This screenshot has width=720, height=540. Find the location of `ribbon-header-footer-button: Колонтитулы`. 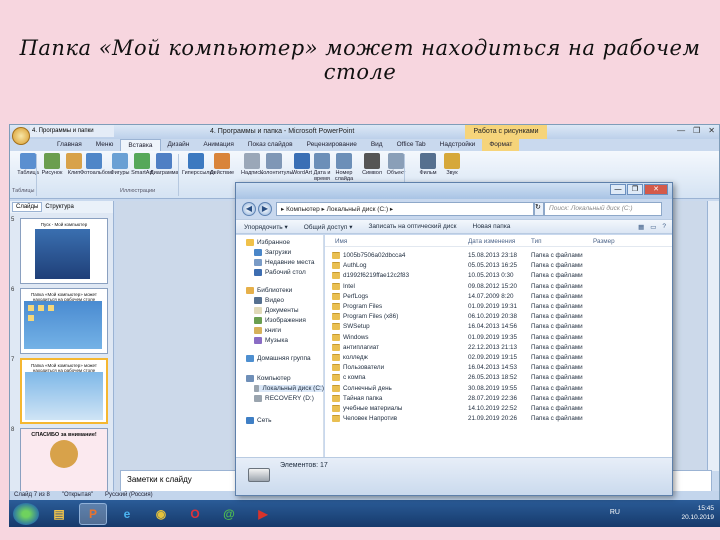

ribbon-header-footer-button: Колонтитулы is located at coordinates (276, 164).